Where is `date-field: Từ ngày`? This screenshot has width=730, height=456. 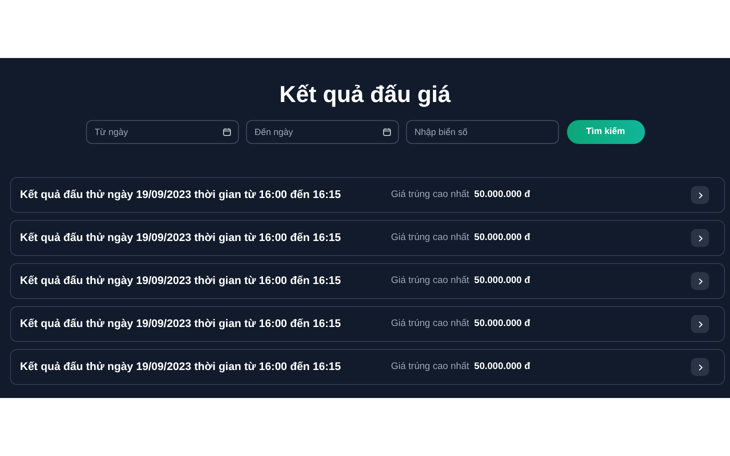
date-field: Từ ngày is located at coordinates (162, 132).